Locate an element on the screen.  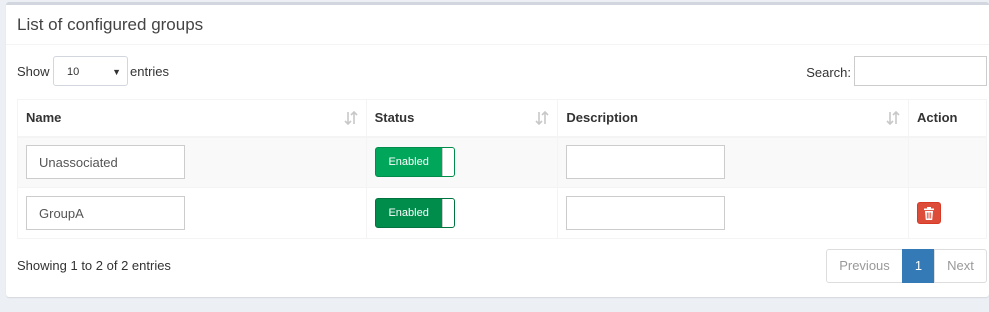
table-header-row: Name Status Description Action is located at coordinates (502, 118).